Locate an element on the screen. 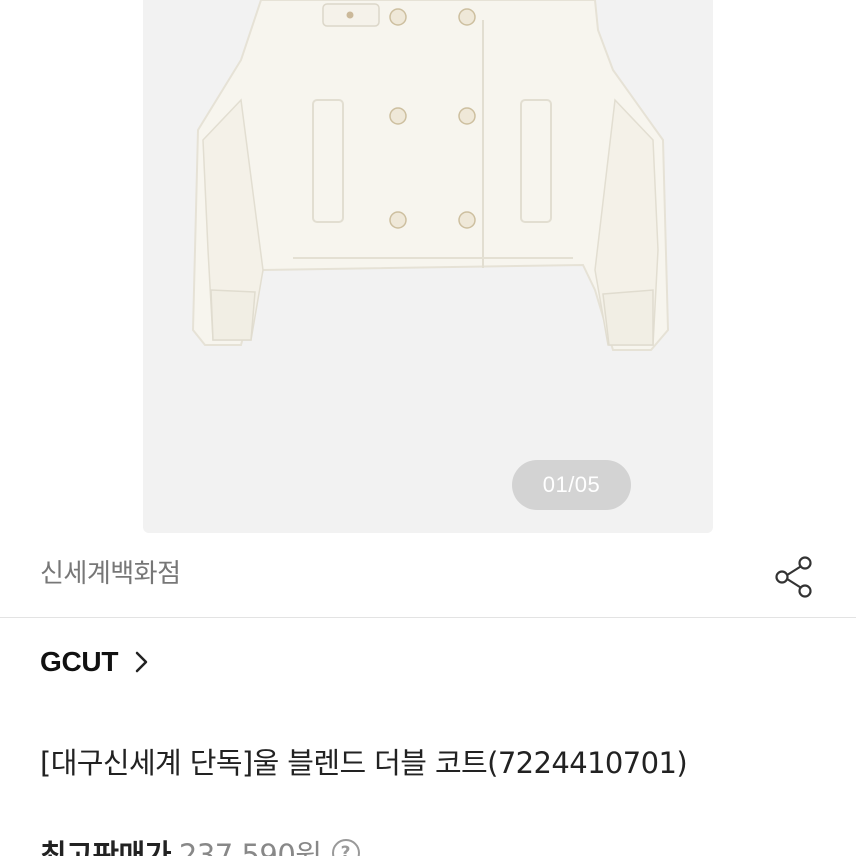 This screenshot has width=856, height=856. brand-link: GCUT is located at coordinates (96, 662).